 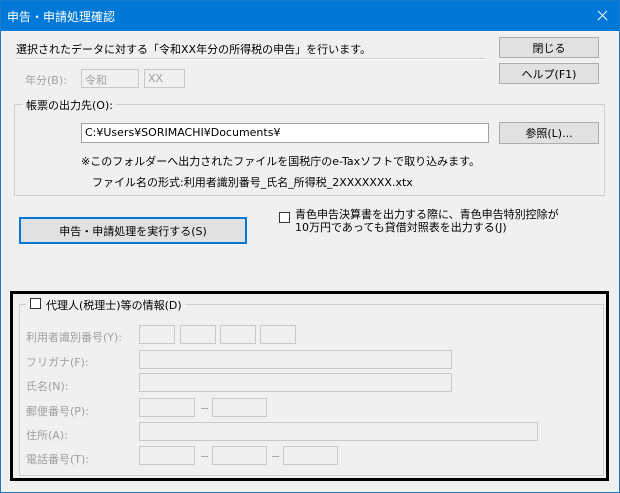 I want to click on furigana-field, so click(x=295, y=359).